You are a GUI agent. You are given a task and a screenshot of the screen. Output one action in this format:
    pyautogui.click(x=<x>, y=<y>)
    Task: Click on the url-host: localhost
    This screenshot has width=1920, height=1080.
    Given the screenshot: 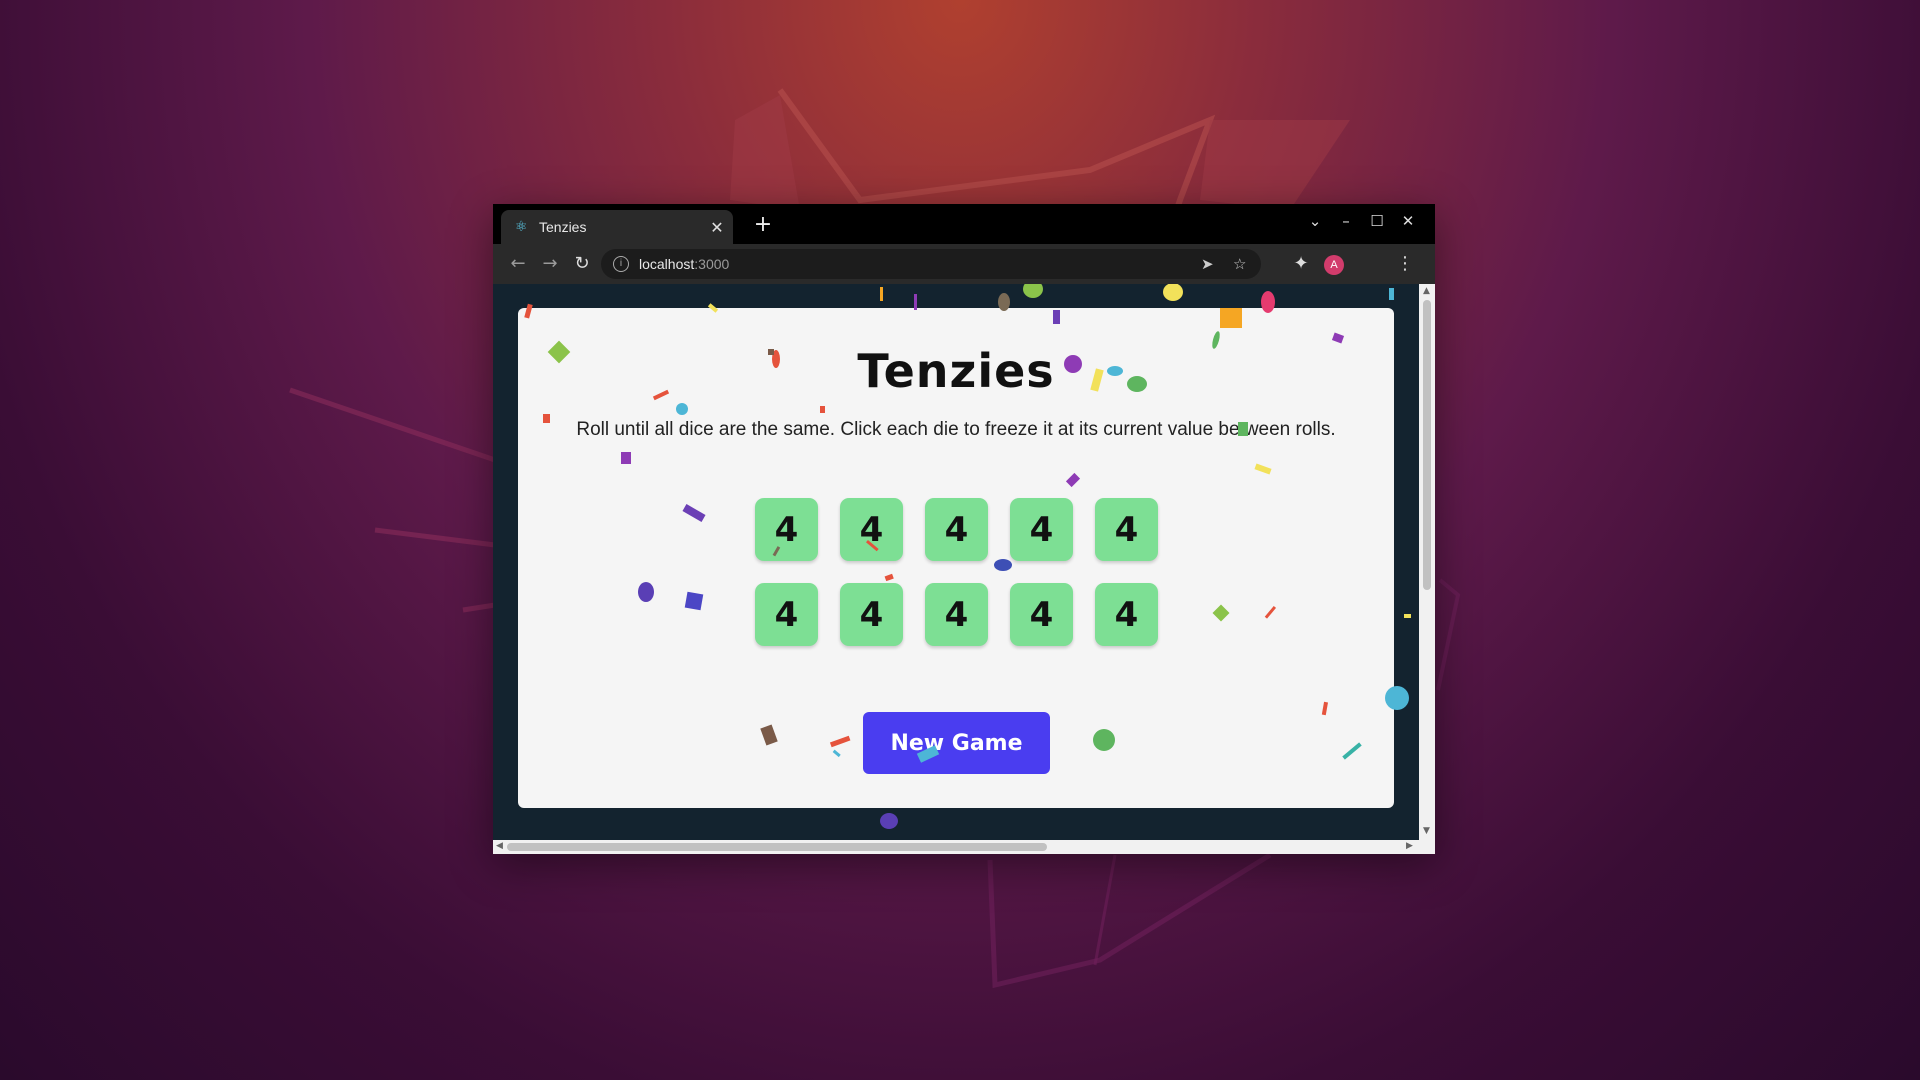 What is the action you would take?
    pyautogui.click(x=667, y=264)
    